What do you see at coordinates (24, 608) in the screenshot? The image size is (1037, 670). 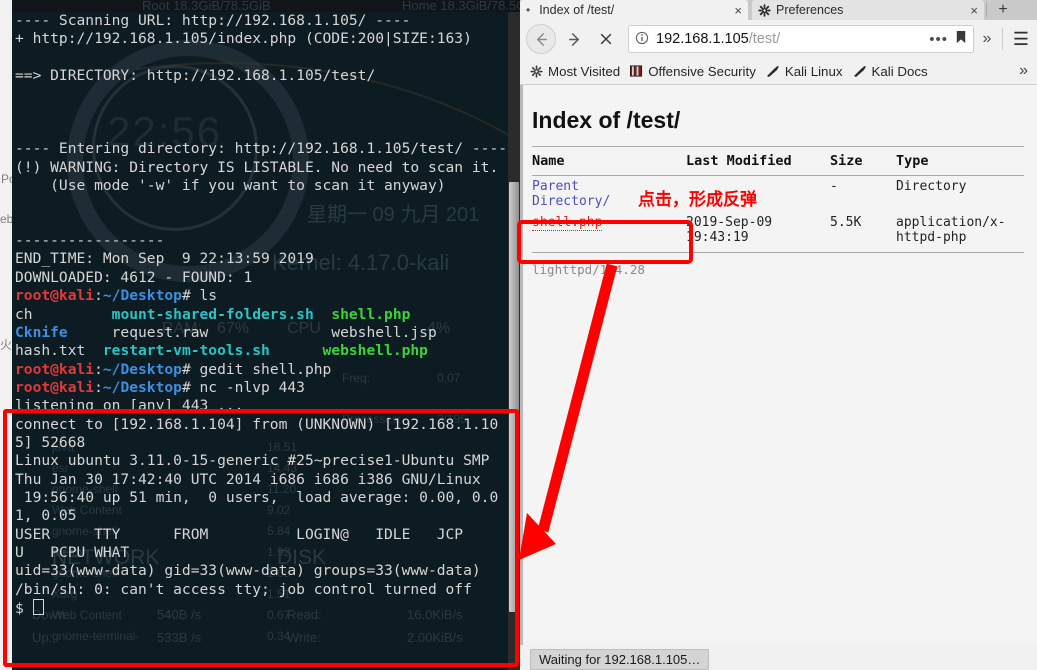 I see `terminal-text: $` at bounding box center [24, 608].